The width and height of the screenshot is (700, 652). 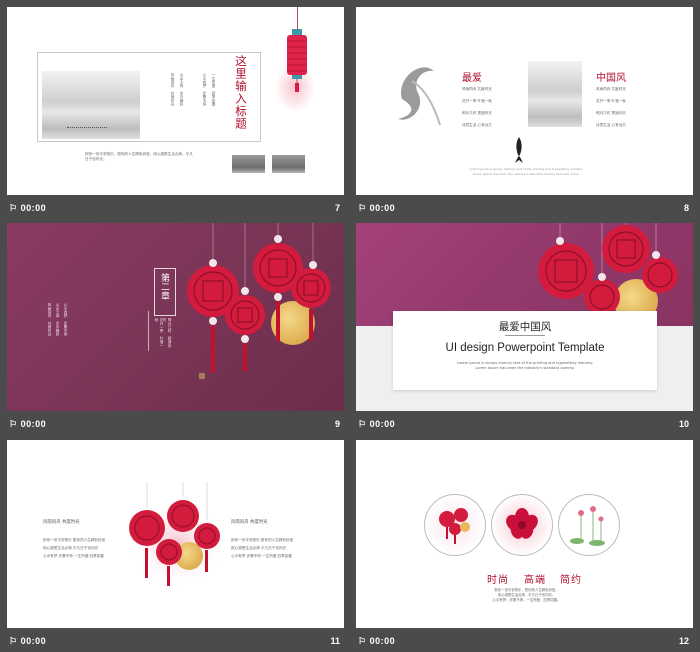 I want to click on slide-10-bar: ⚐ 00:00 10, so click(x=524, y=425).